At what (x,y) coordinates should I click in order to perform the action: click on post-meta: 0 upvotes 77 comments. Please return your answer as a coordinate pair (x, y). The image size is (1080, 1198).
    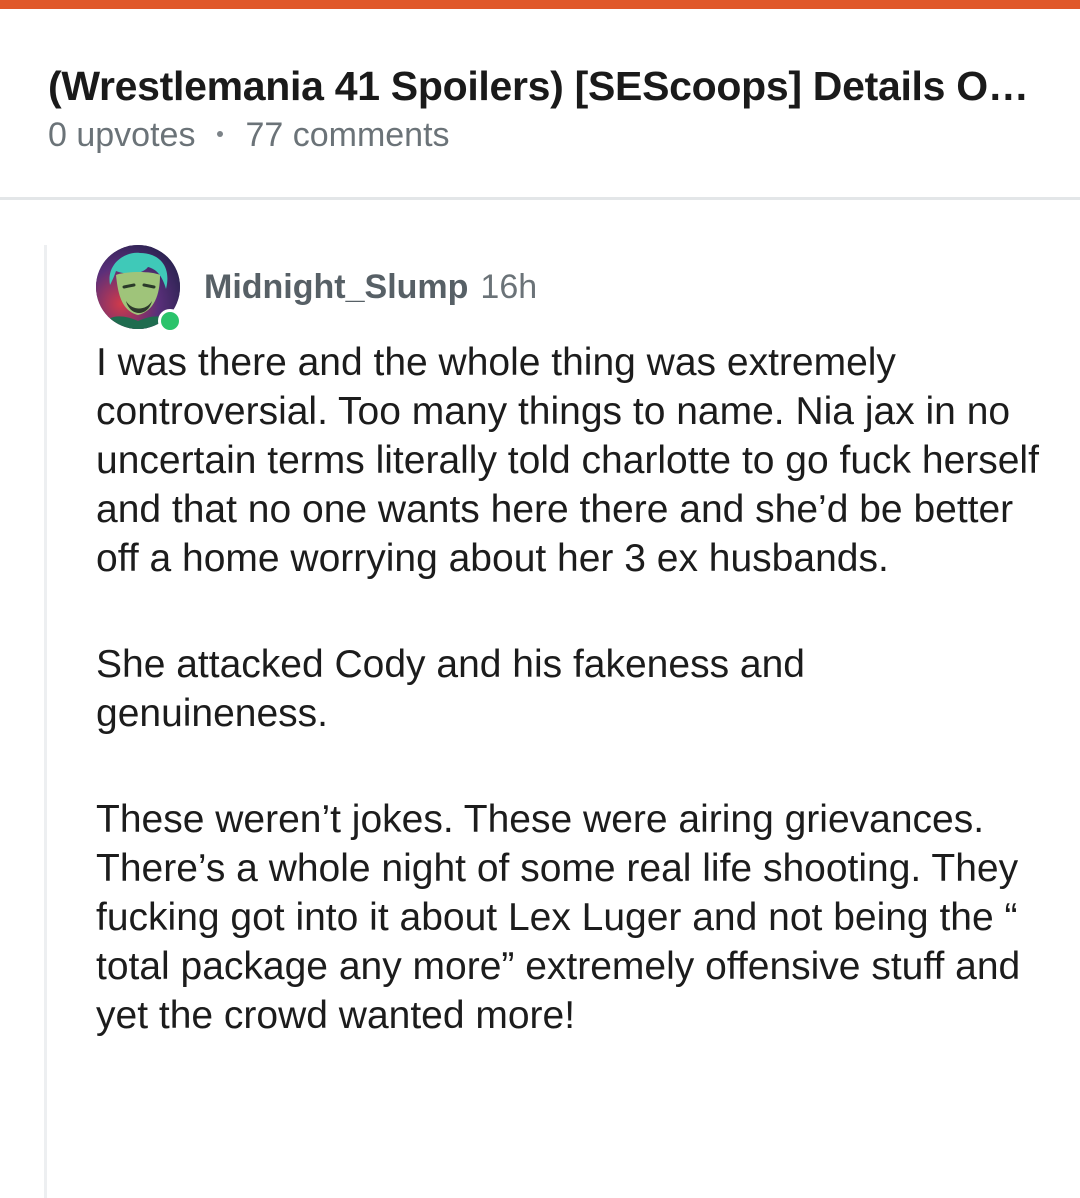
    Looking at the image, I should click on (249, 135).